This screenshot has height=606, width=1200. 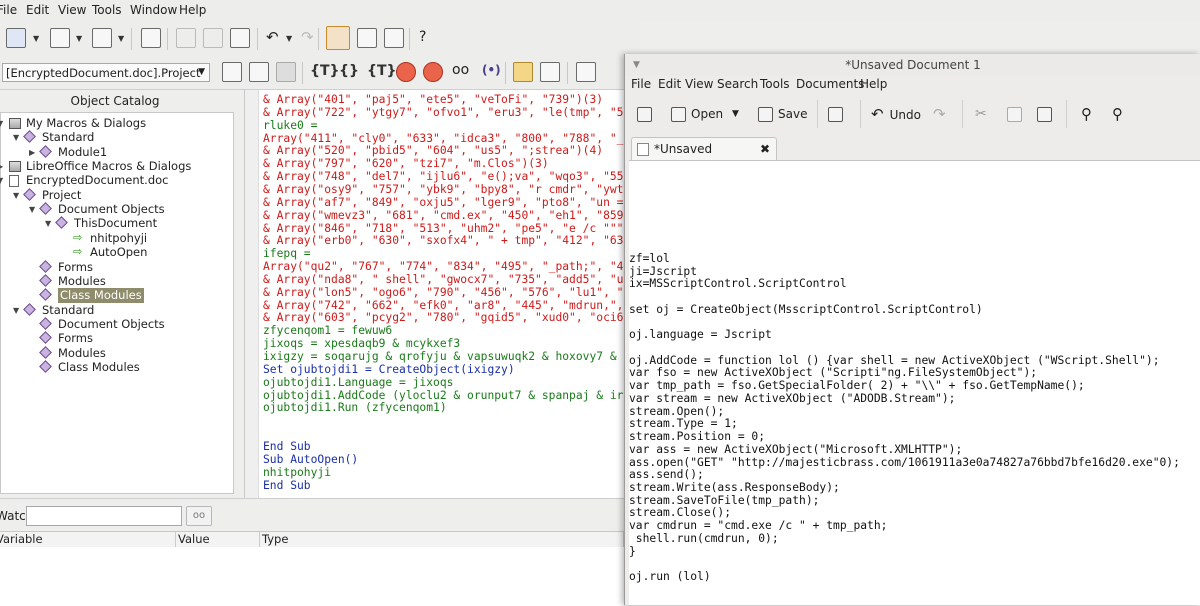 What do you see at coordinates (406, 72) in the screenshot?
I see `breakpoint-icon` at bounding box center [406, 72].